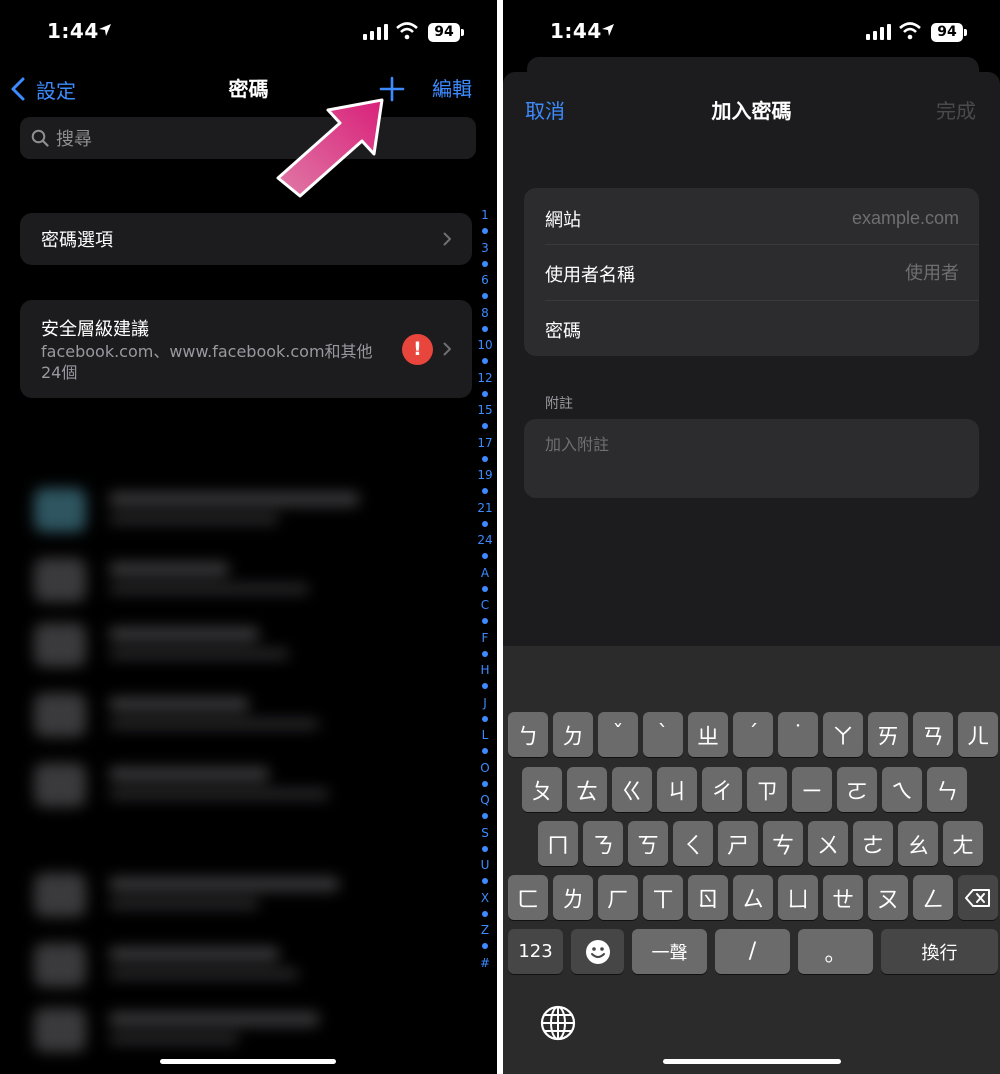 The width and height of the screenshot is (1000, 1074). Describe the element at coordinates (753, 734) in the screenshot. I see `keyboard-key: ˊ` at that location.